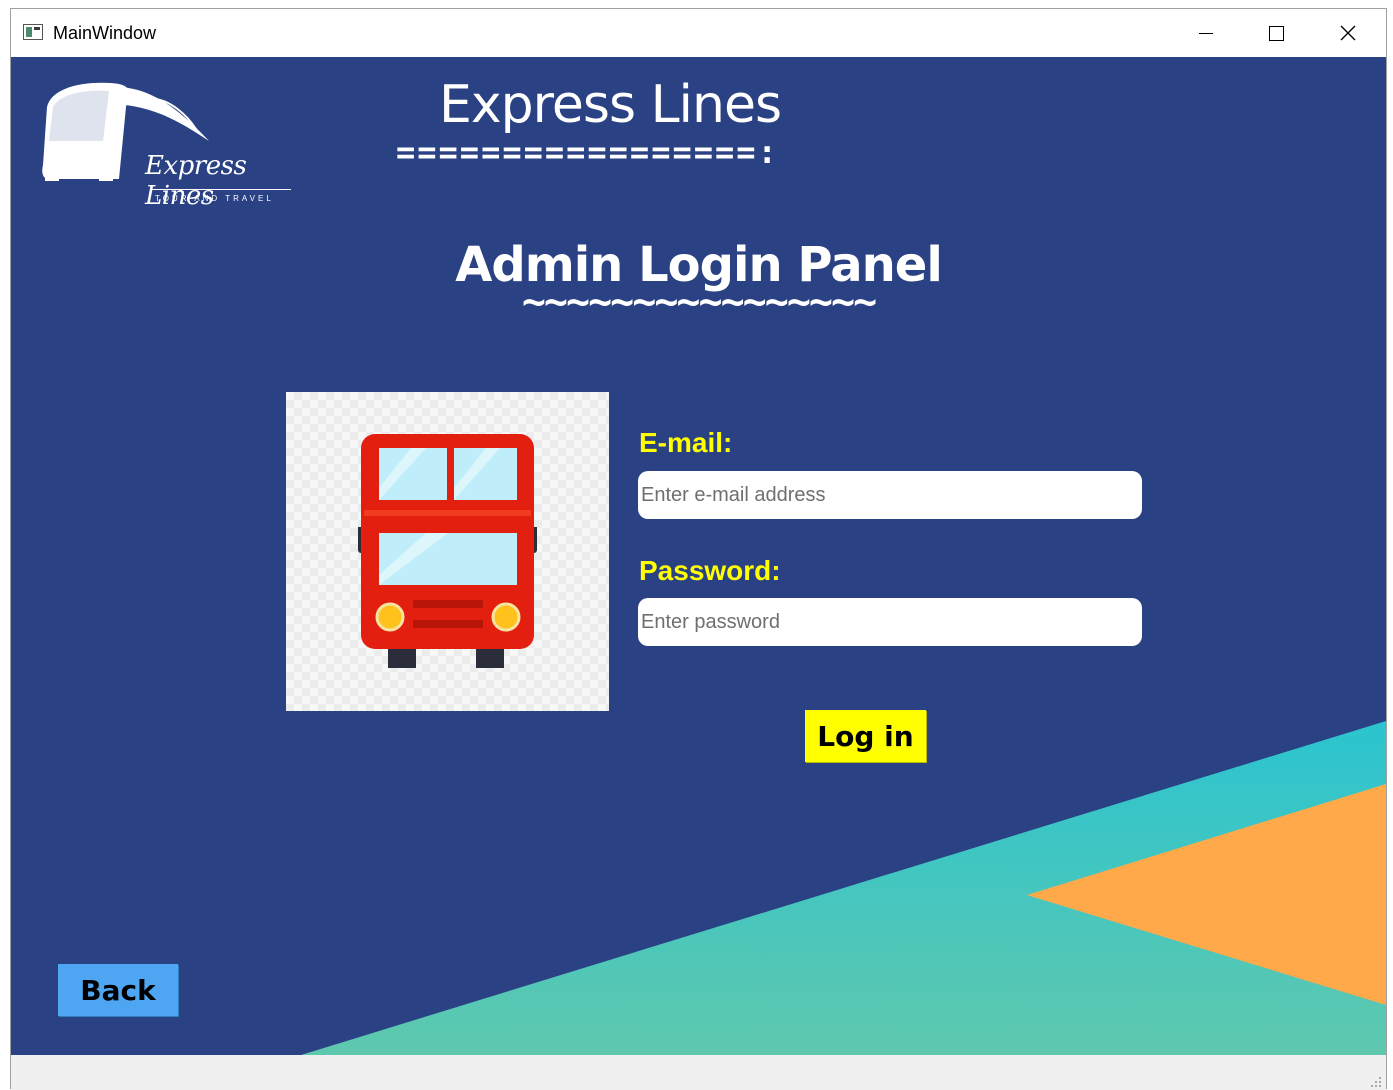 This screenshot has height=1090, width=1393. What do you see at coordinates (587, 152) in the screenshot?
I see `brand-title-underline: =================:` at bounding box center [587, 152].